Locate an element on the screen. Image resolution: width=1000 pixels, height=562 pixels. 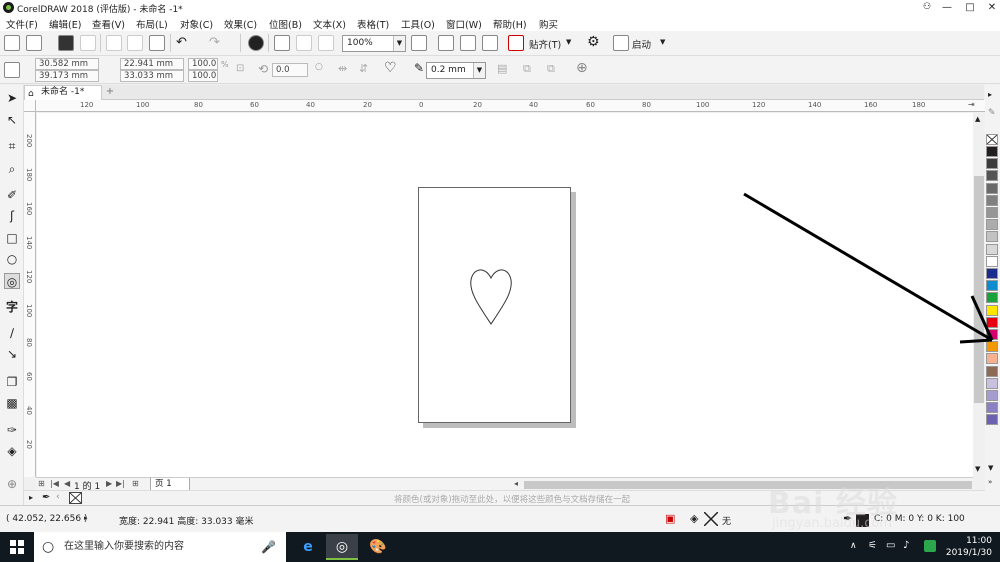
no-color-swatch is located at coordinates (992, 139).